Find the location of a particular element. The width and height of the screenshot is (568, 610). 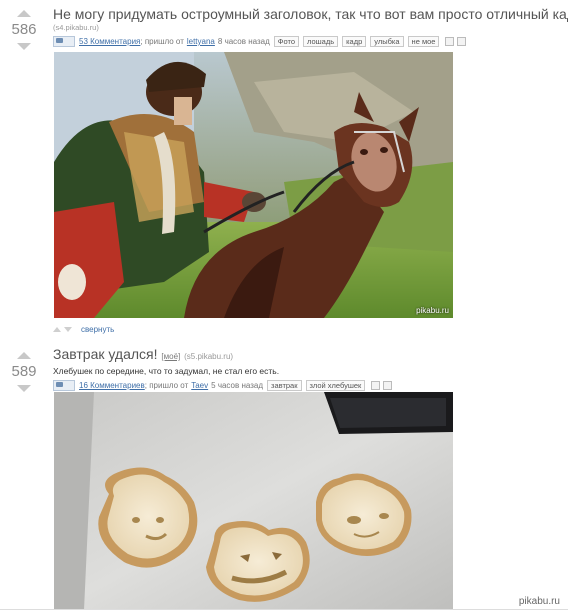

tag: не мое is located at coordinates (423, 41).